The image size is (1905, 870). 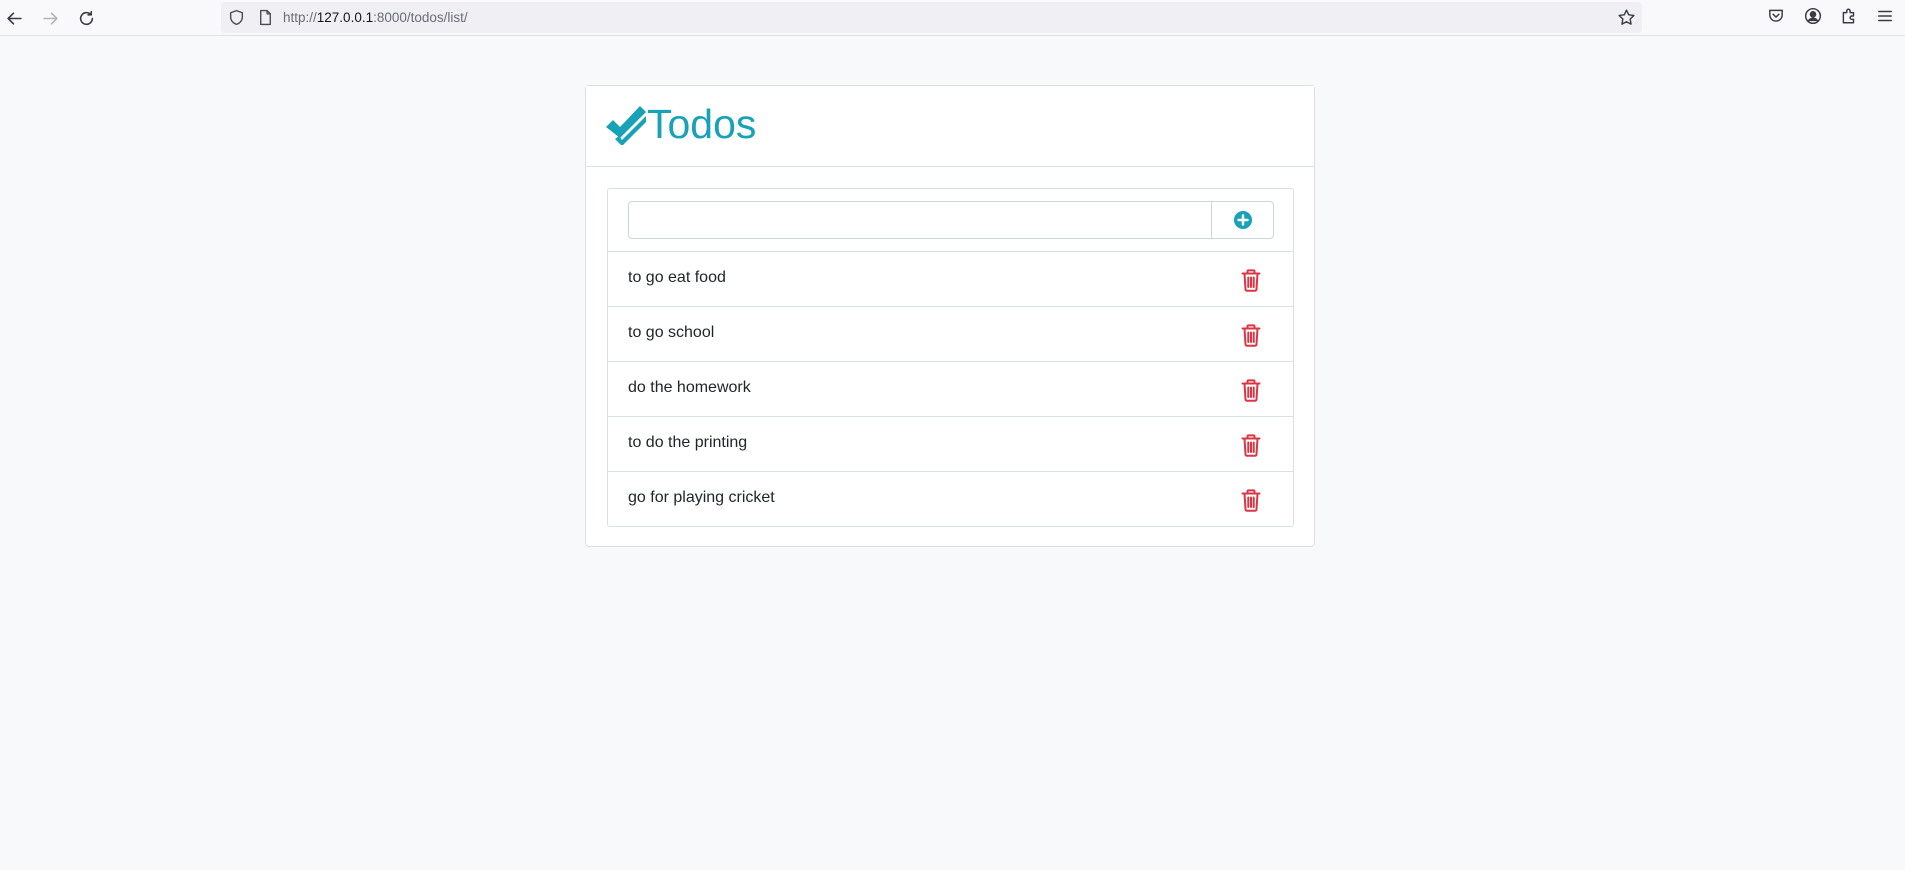 I want to click on todo-text: to go school, so click(x=671, y=332).